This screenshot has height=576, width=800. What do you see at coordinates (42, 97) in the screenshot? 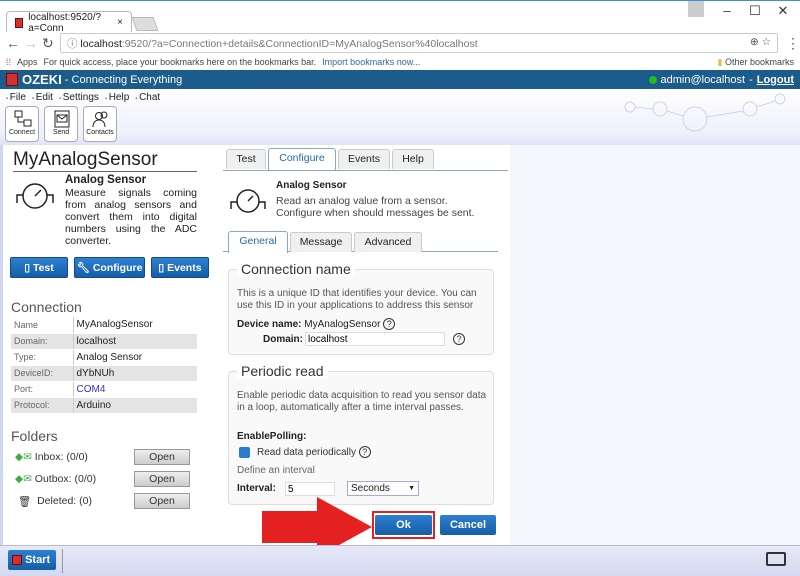
I see `menu-edit: Edit` at bounding box center [42, 97].